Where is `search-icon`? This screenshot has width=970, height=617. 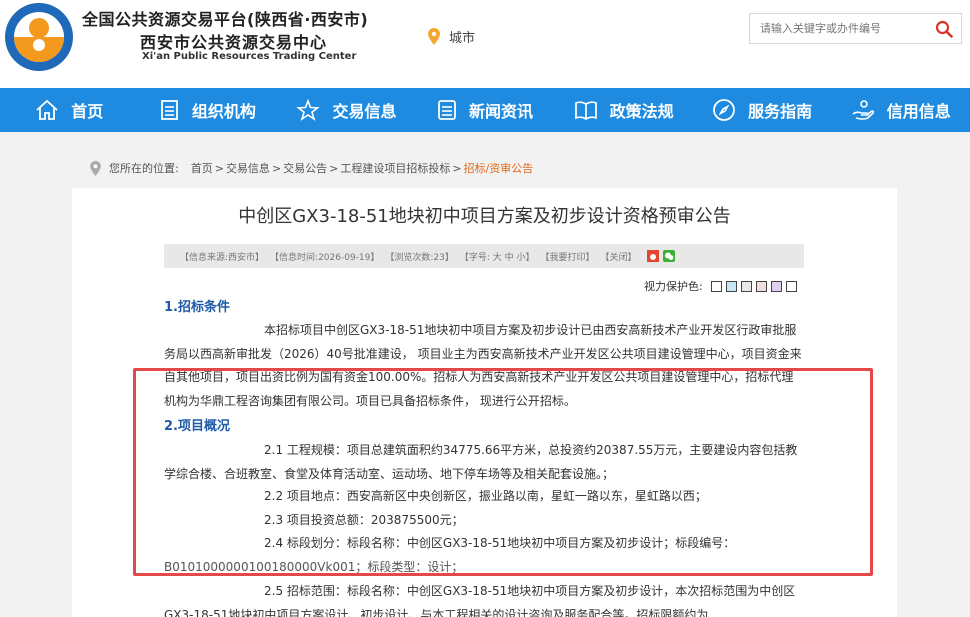 search-icon is located at coordinates (944, 29).